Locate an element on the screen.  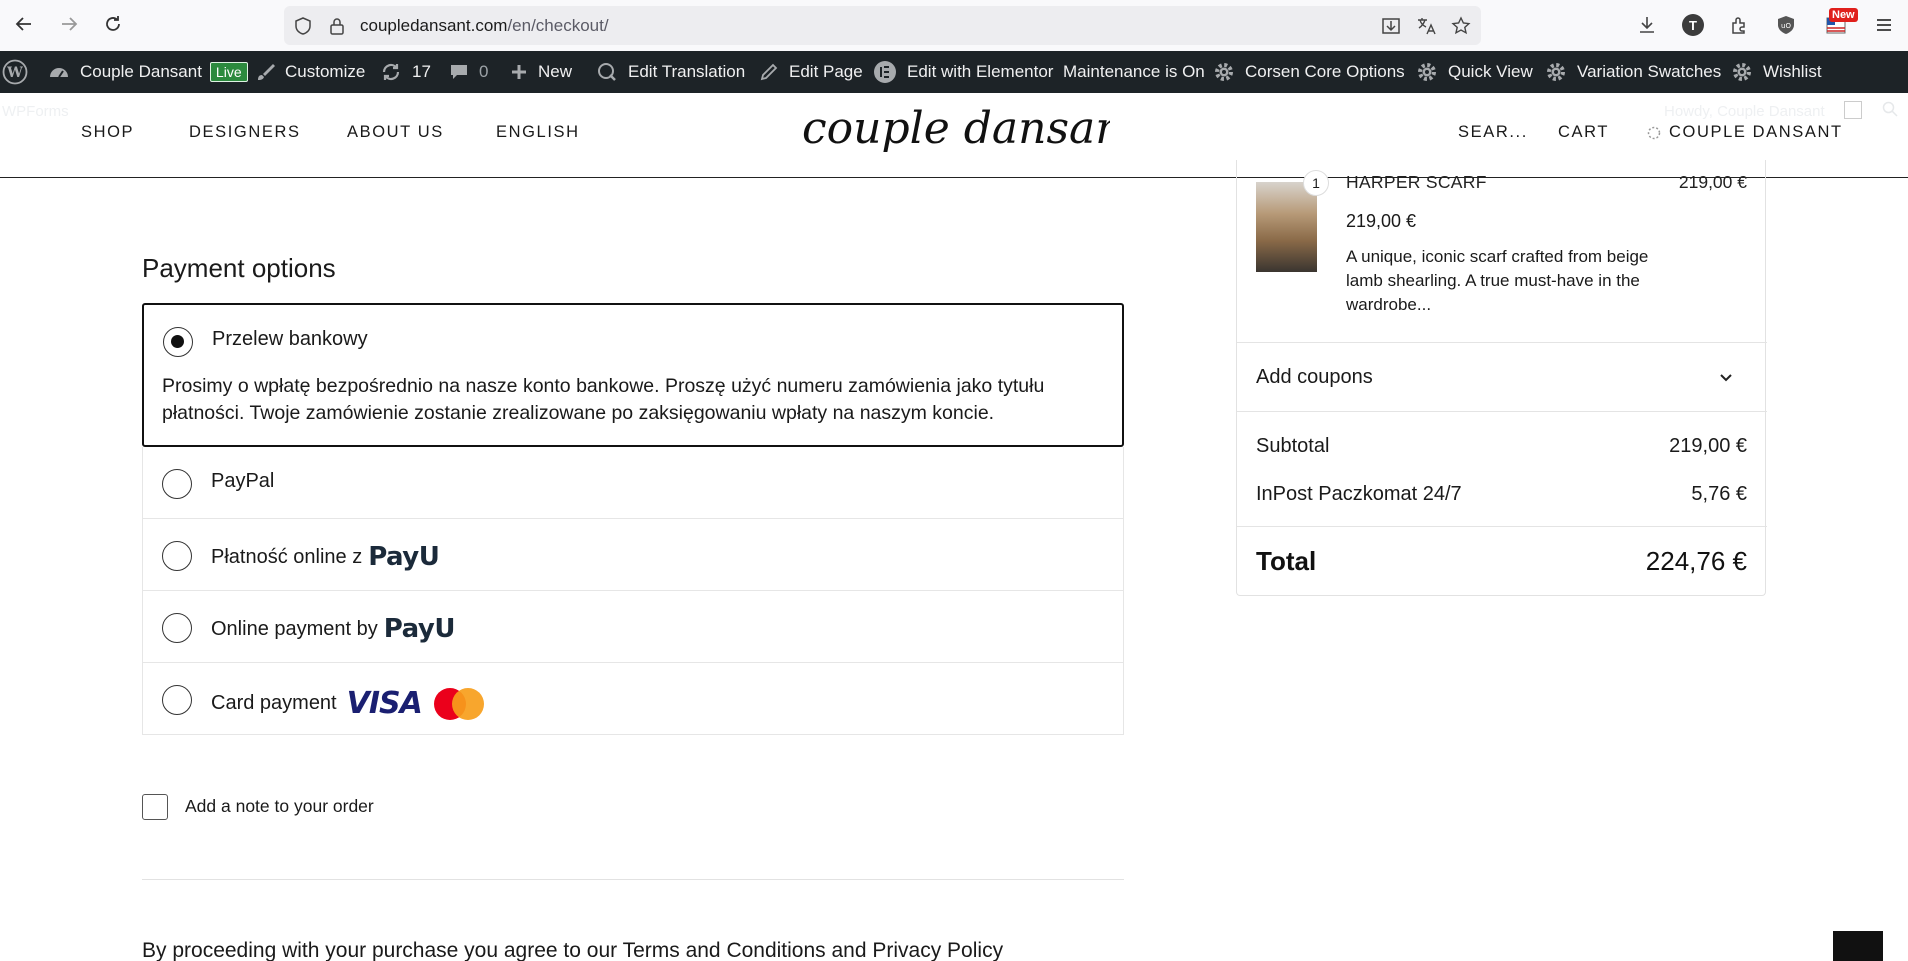
reload-icon is located at coordinates (113, 24).